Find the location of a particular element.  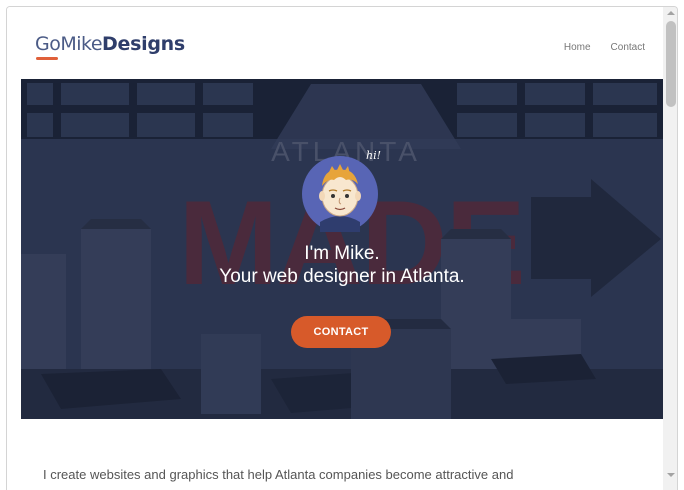

mike-avatar is located at coordinates (340, 194).